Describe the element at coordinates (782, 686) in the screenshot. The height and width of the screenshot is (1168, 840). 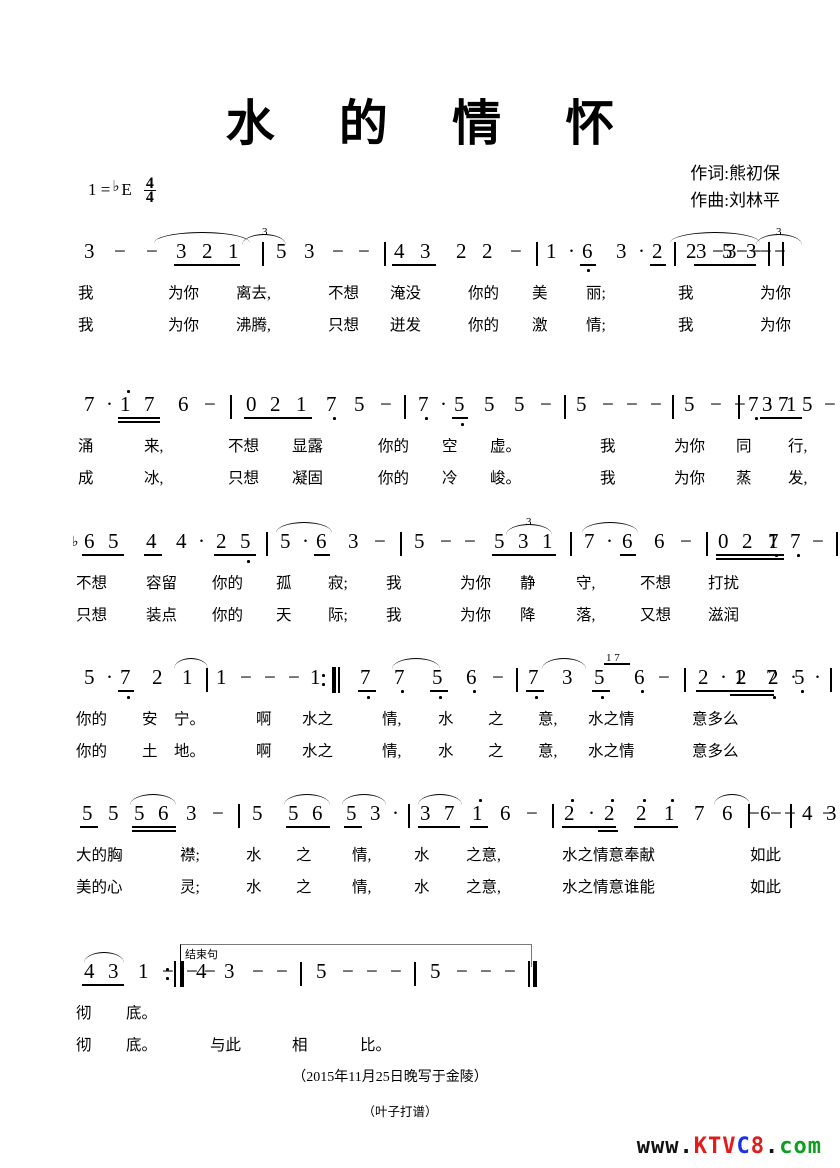
I see `music-system-4-tail: 1 7 5 ·` at that location.